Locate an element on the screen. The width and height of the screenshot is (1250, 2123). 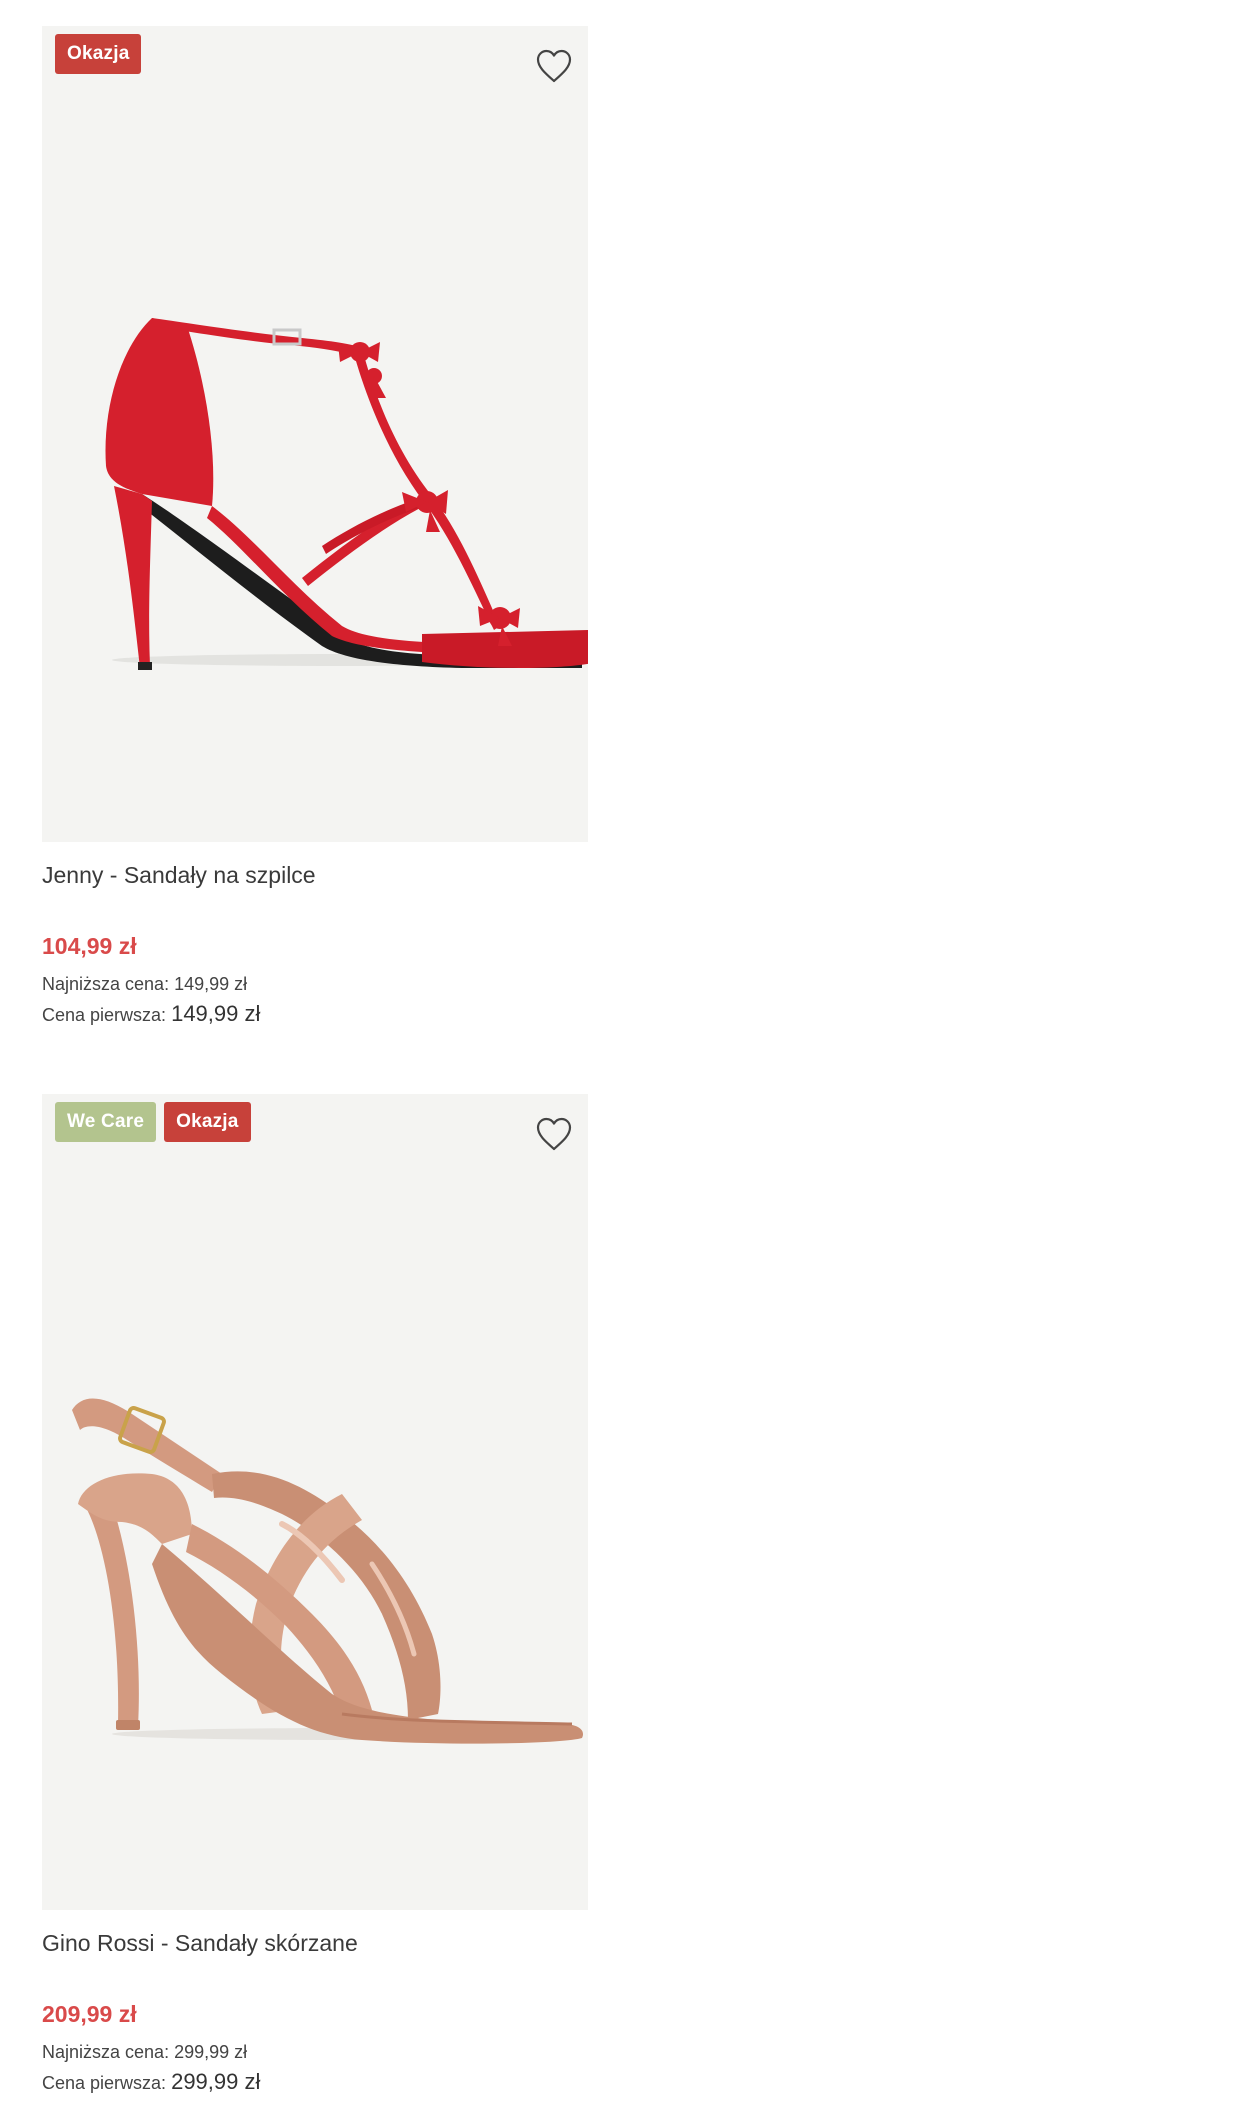
lowest-price-value: 299,99 zł is located at coordinates (211, 2052).